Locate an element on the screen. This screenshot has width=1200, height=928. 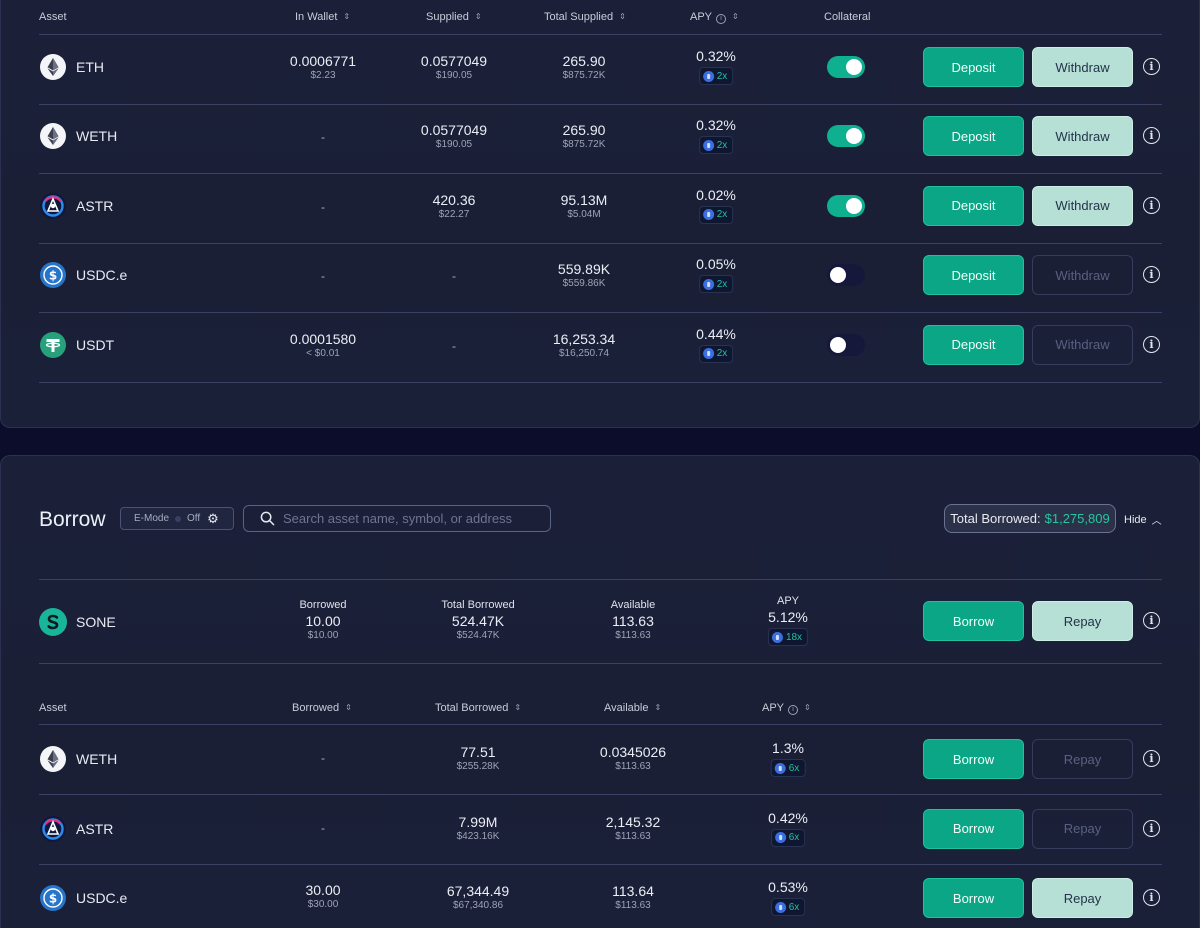
reward-multiplier-badge: 2x is located at coordinates (716, 353).